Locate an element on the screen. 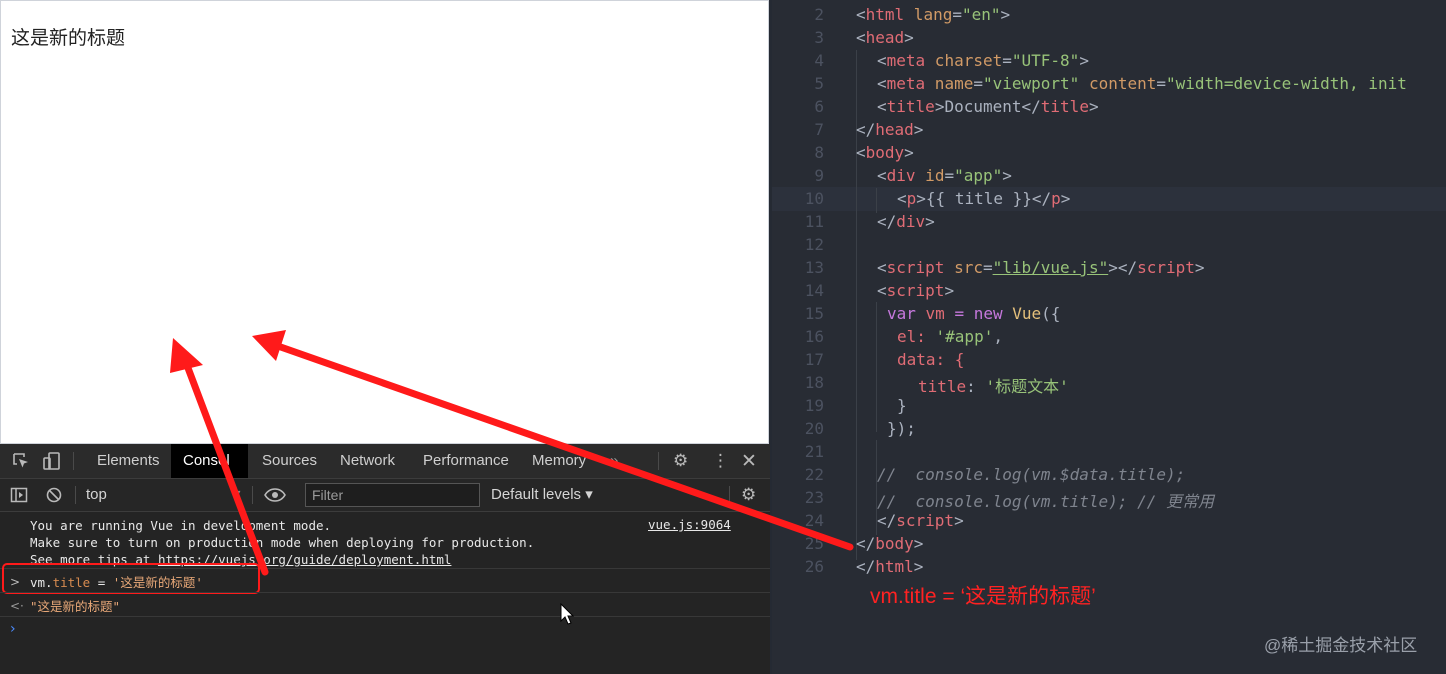 This screenshot has width=1446, height=674. line-number: 21 is located at coordinates (814, 451).